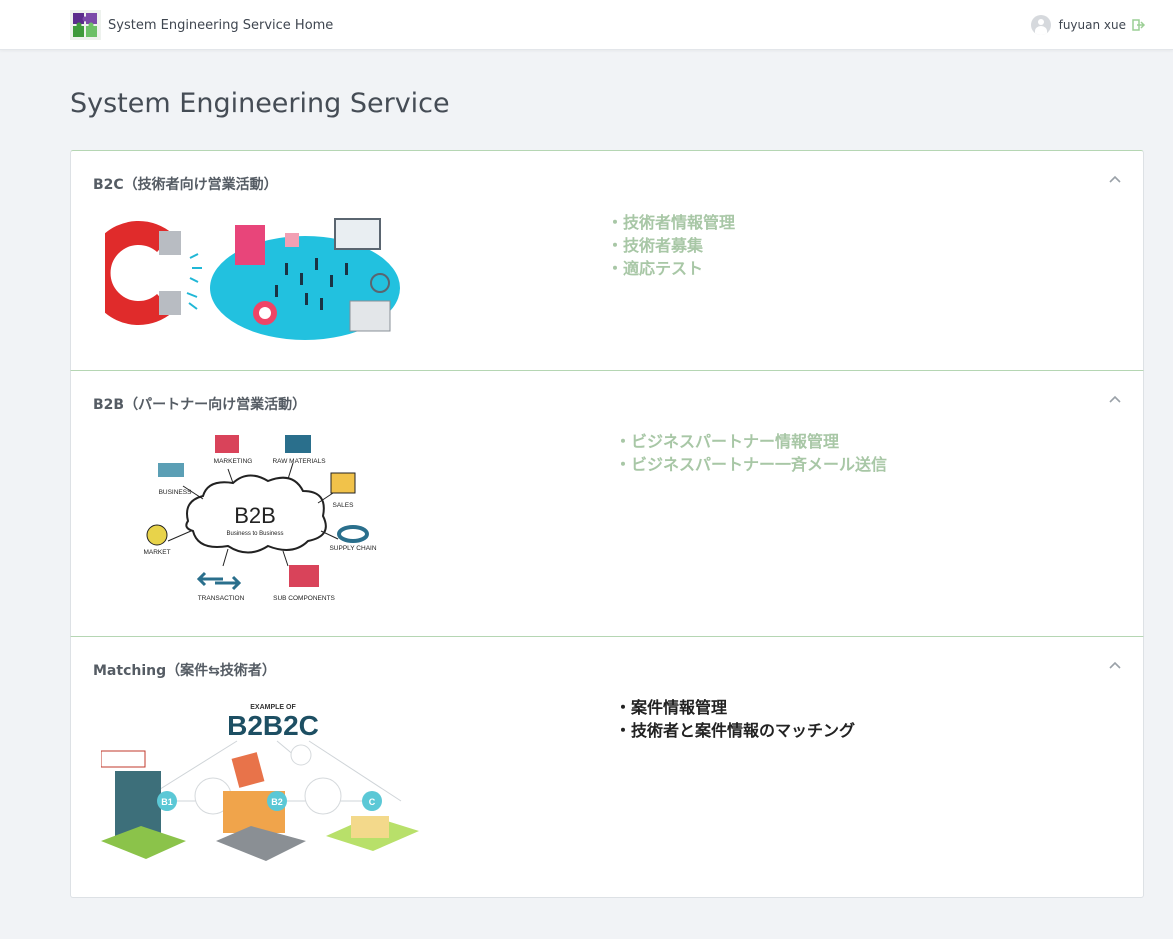  Describe the element at coordinates (304, 598) in the screenshot. I see `b2b-label: SUB COMPONENTS` at that location.